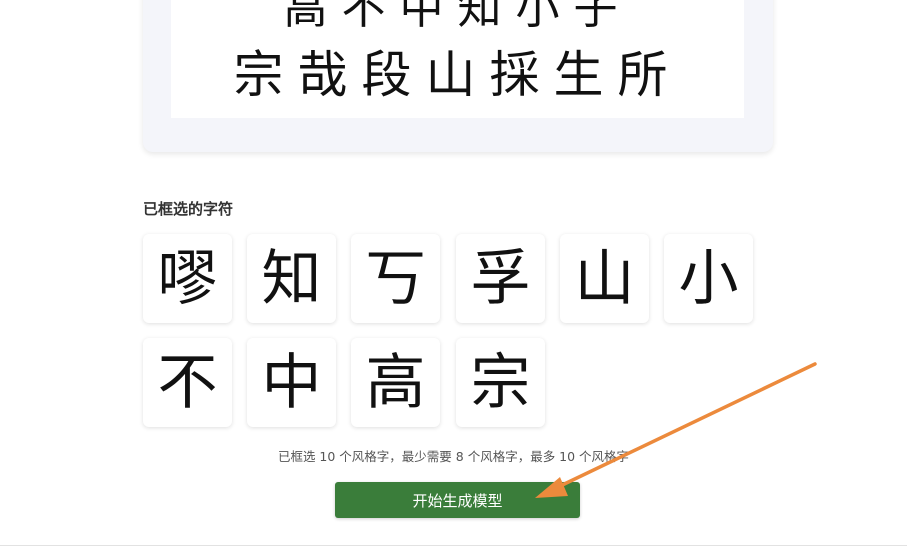  Describe the element at coordinates (395, 382) in the screenshot. I see `char-tile: 高` at that location.